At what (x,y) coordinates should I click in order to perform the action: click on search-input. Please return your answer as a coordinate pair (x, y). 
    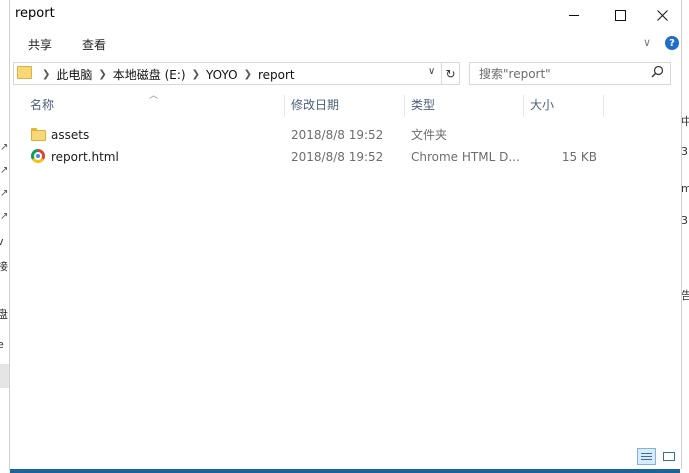
    Looking at the image, I should click on (562, 73).